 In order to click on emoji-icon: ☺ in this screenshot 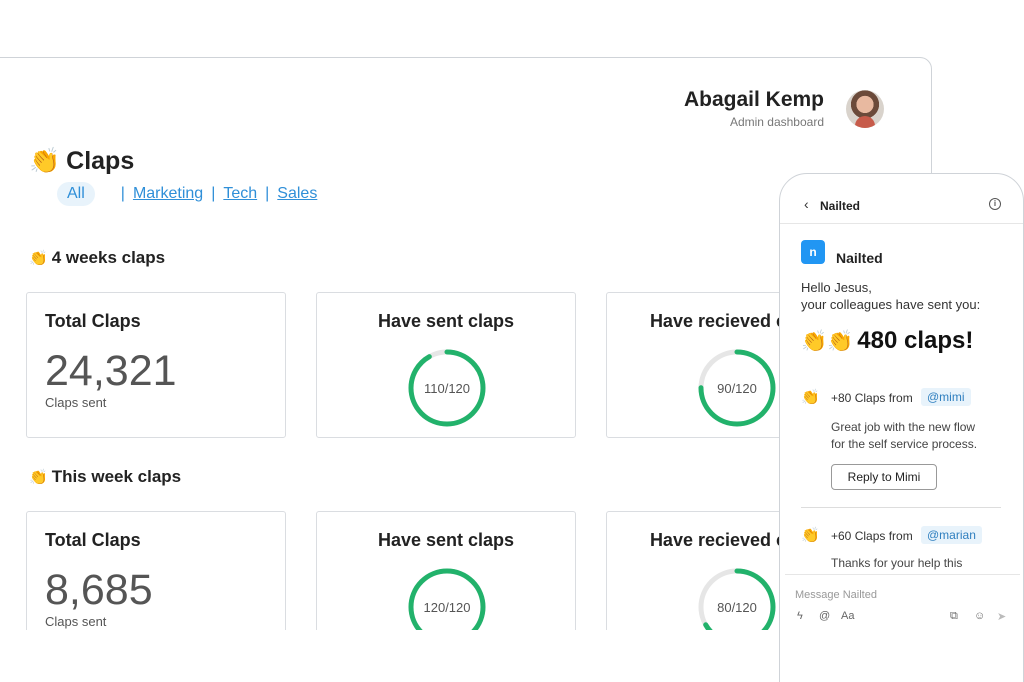, I will do `click(979, 616)`.